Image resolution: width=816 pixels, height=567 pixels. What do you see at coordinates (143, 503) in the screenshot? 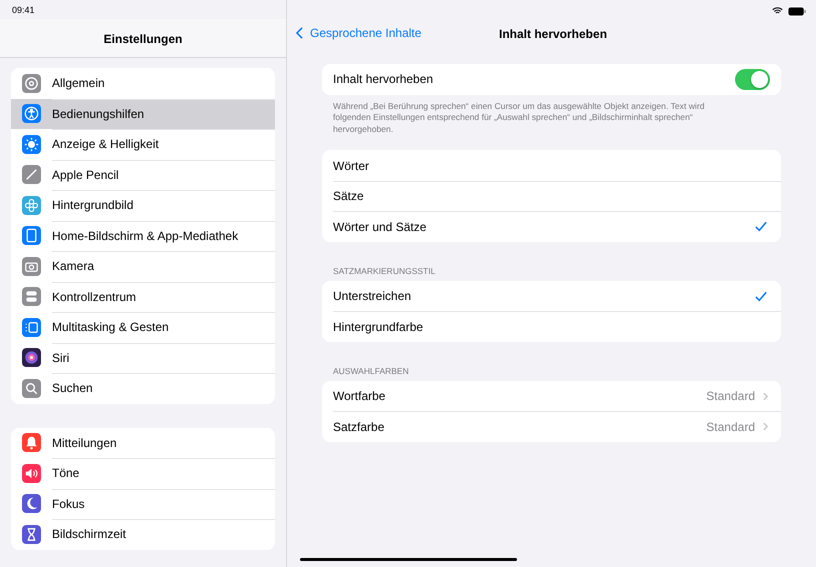
I see `sidebar-item: Fokus` at bounding box center [143, 503].